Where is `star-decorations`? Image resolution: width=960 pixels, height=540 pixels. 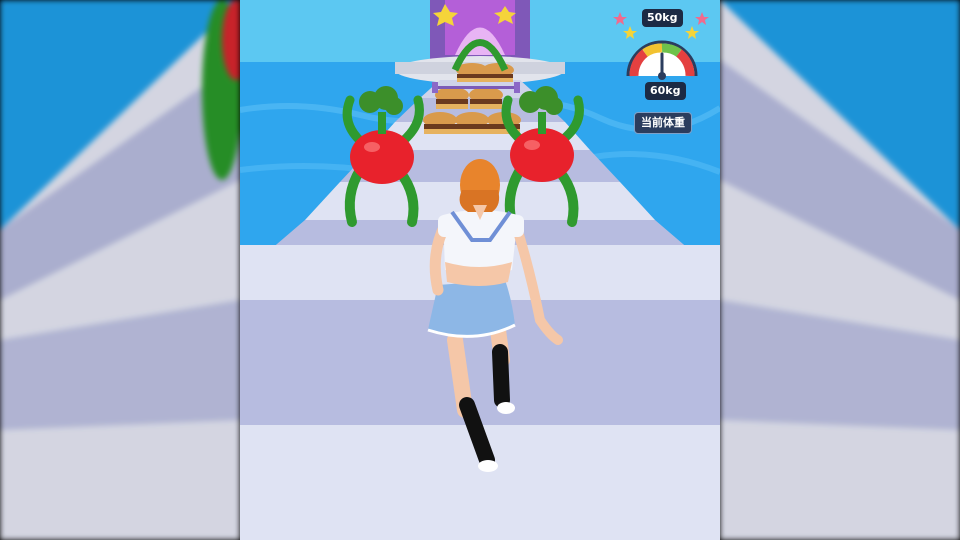
star-decorations is located at coordinates (661, 25).